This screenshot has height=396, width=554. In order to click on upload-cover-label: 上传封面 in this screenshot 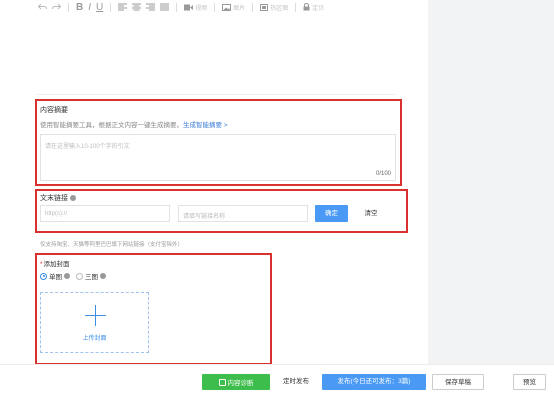, I will do `click(94, 339)`.